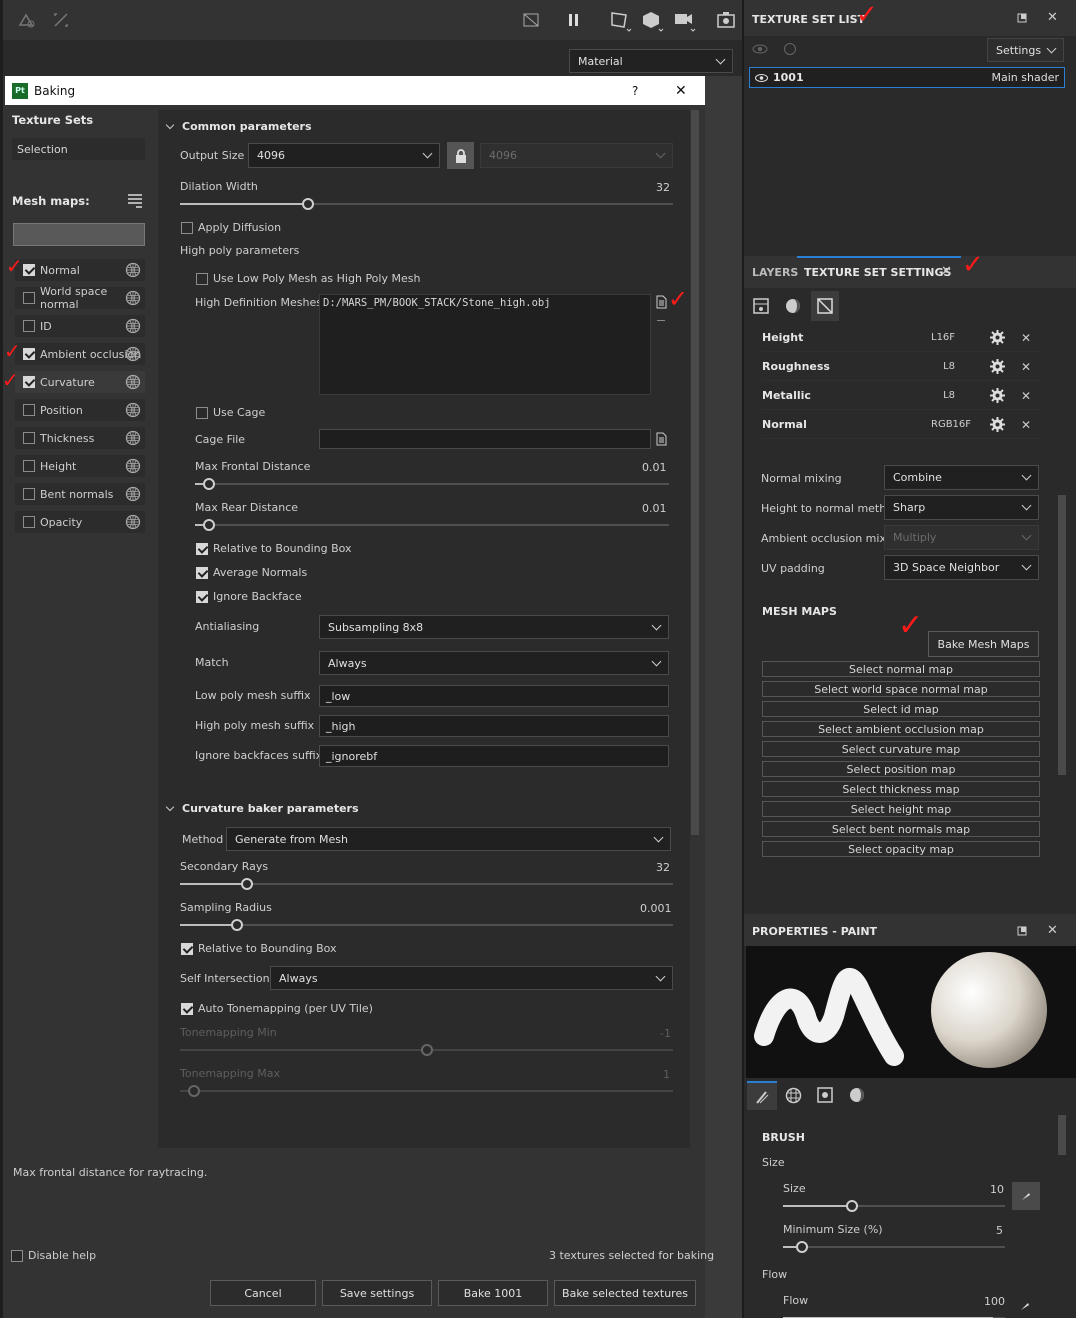 The width and height of the screenshot is (1076, 1318). I want to click on camera-icon, so click(685, 21).